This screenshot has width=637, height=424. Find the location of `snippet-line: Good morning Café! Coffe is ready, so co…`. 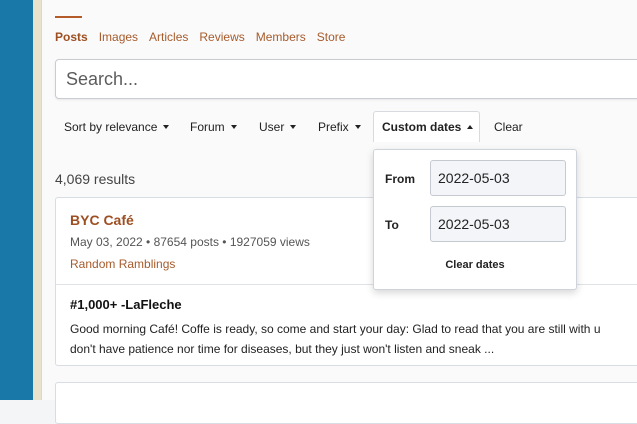

snippet-line: Good morning Café! Coffe is ready, so co… is located at coordinates (335, 329).